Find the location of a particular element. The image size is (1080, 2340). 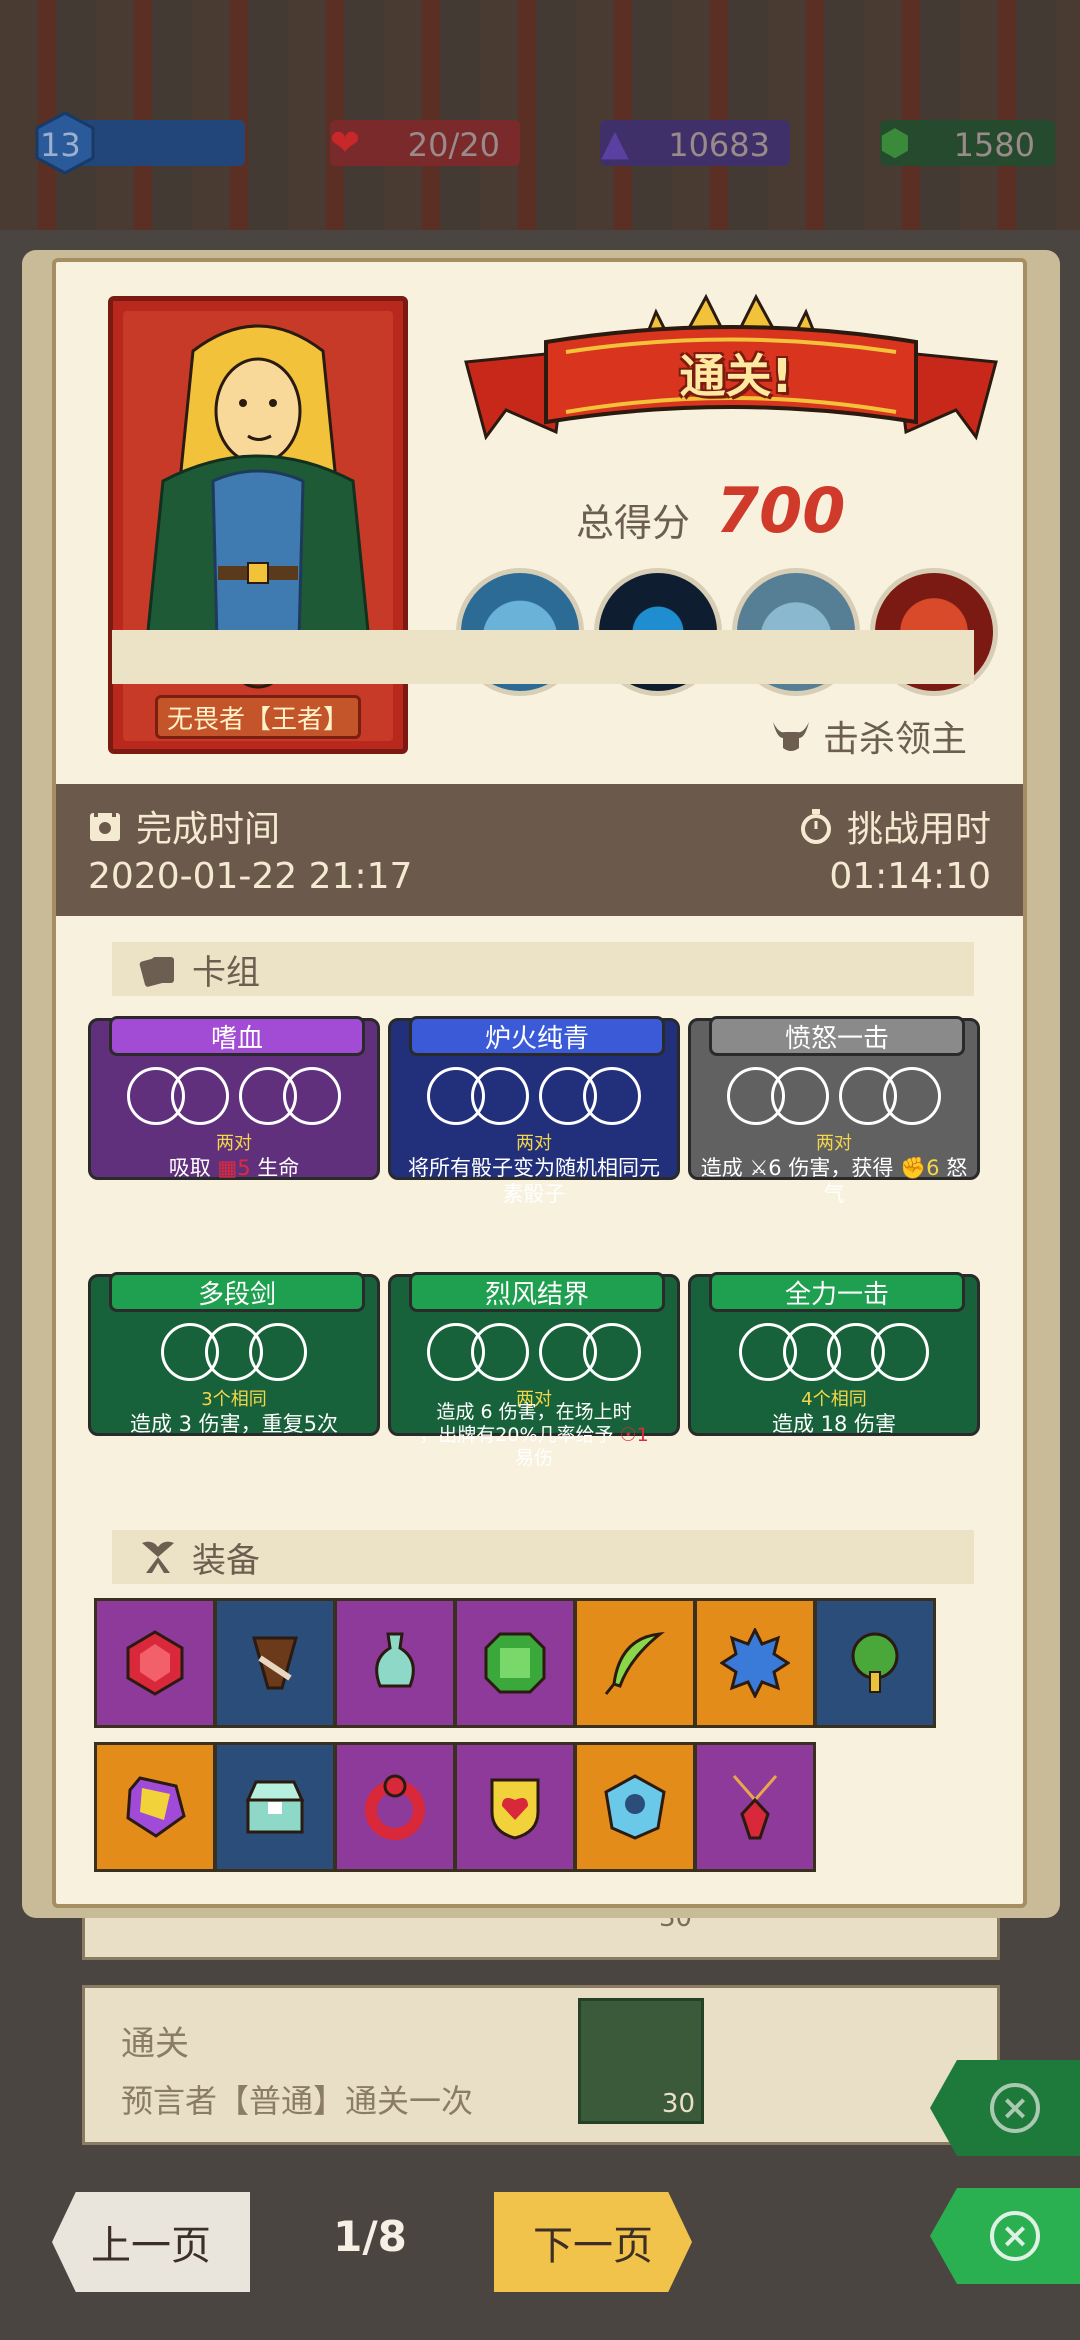

next-page-button: 下一页 is located at coordinates (593, 2242).